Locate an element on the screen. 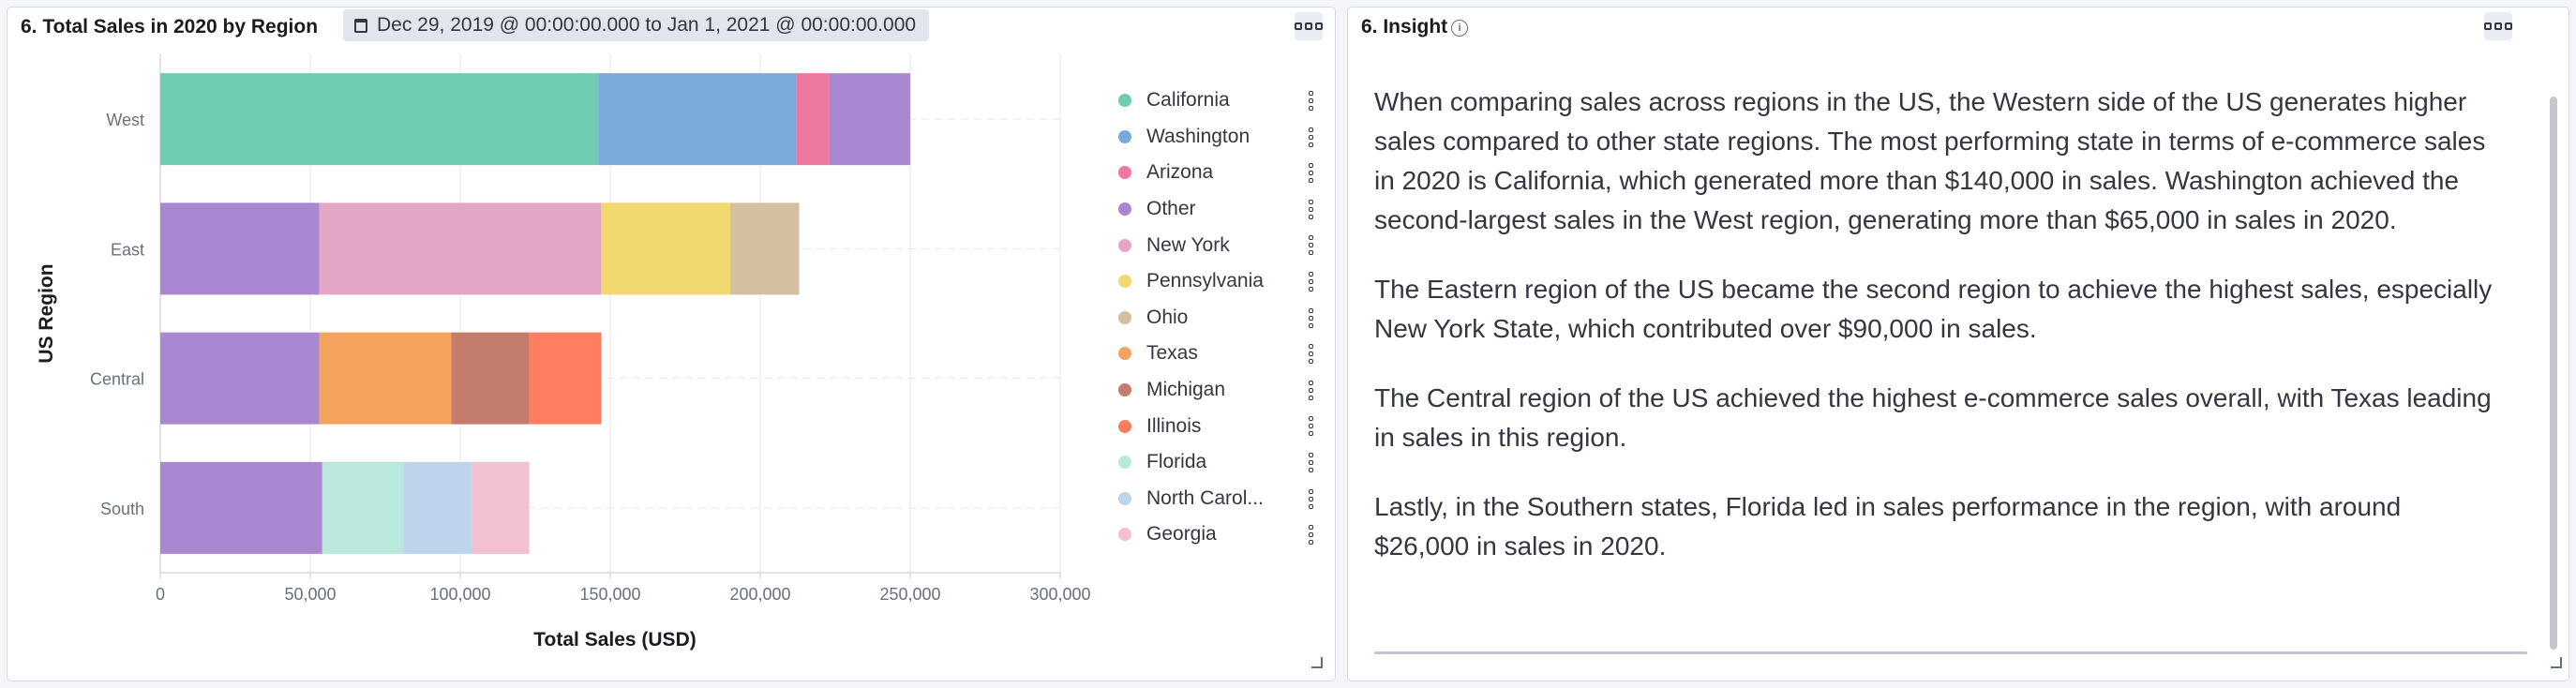 This screenshot has height=688, width=2576. x-axis-title: Total Sales (USD) is located at coordinates (614, 640).